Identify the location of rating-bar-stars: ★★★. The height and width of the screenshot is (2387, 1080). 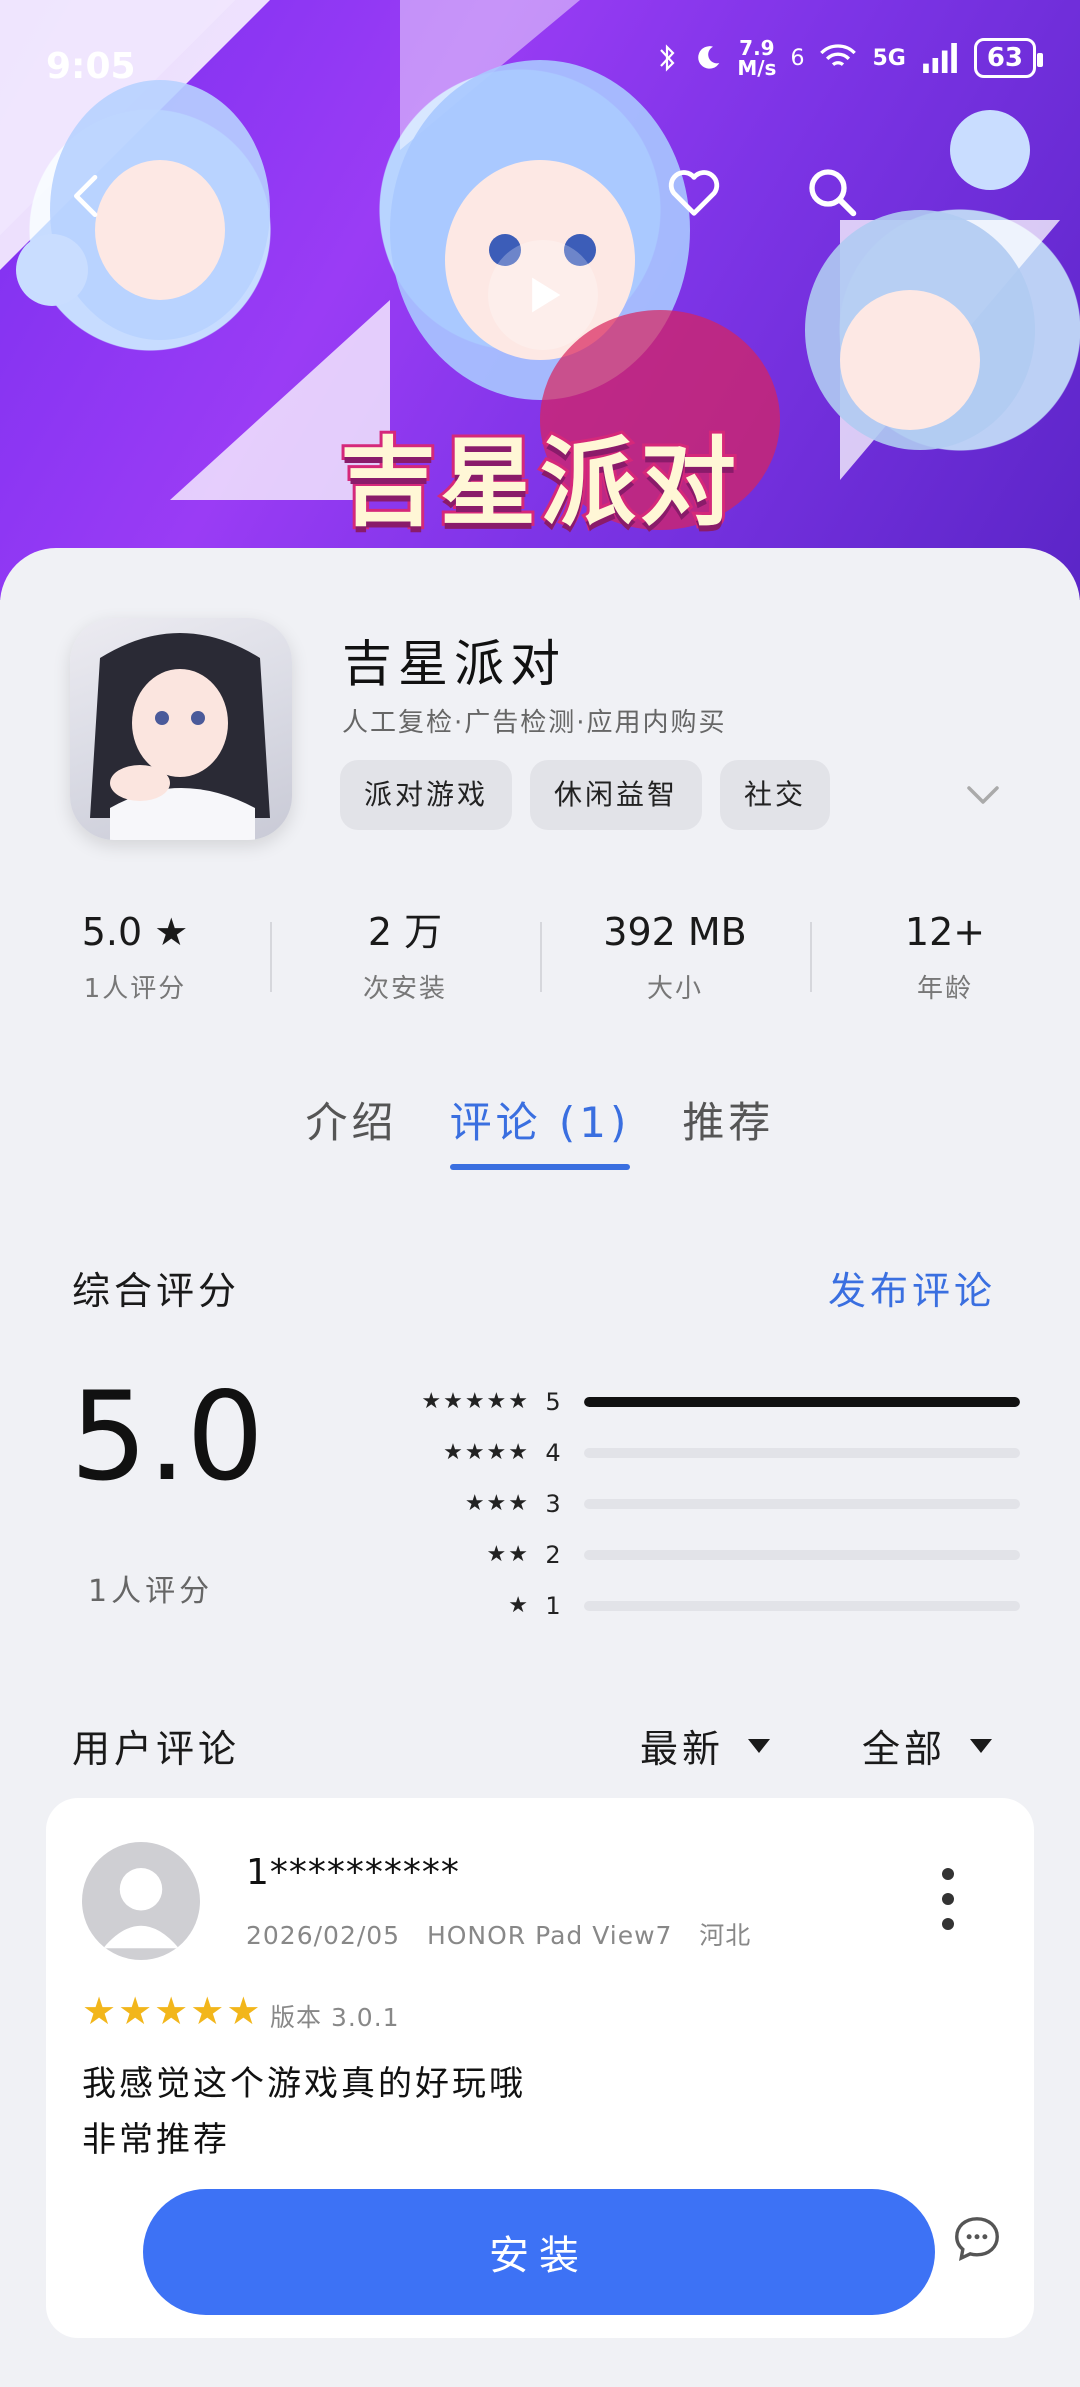
(497, 1503).